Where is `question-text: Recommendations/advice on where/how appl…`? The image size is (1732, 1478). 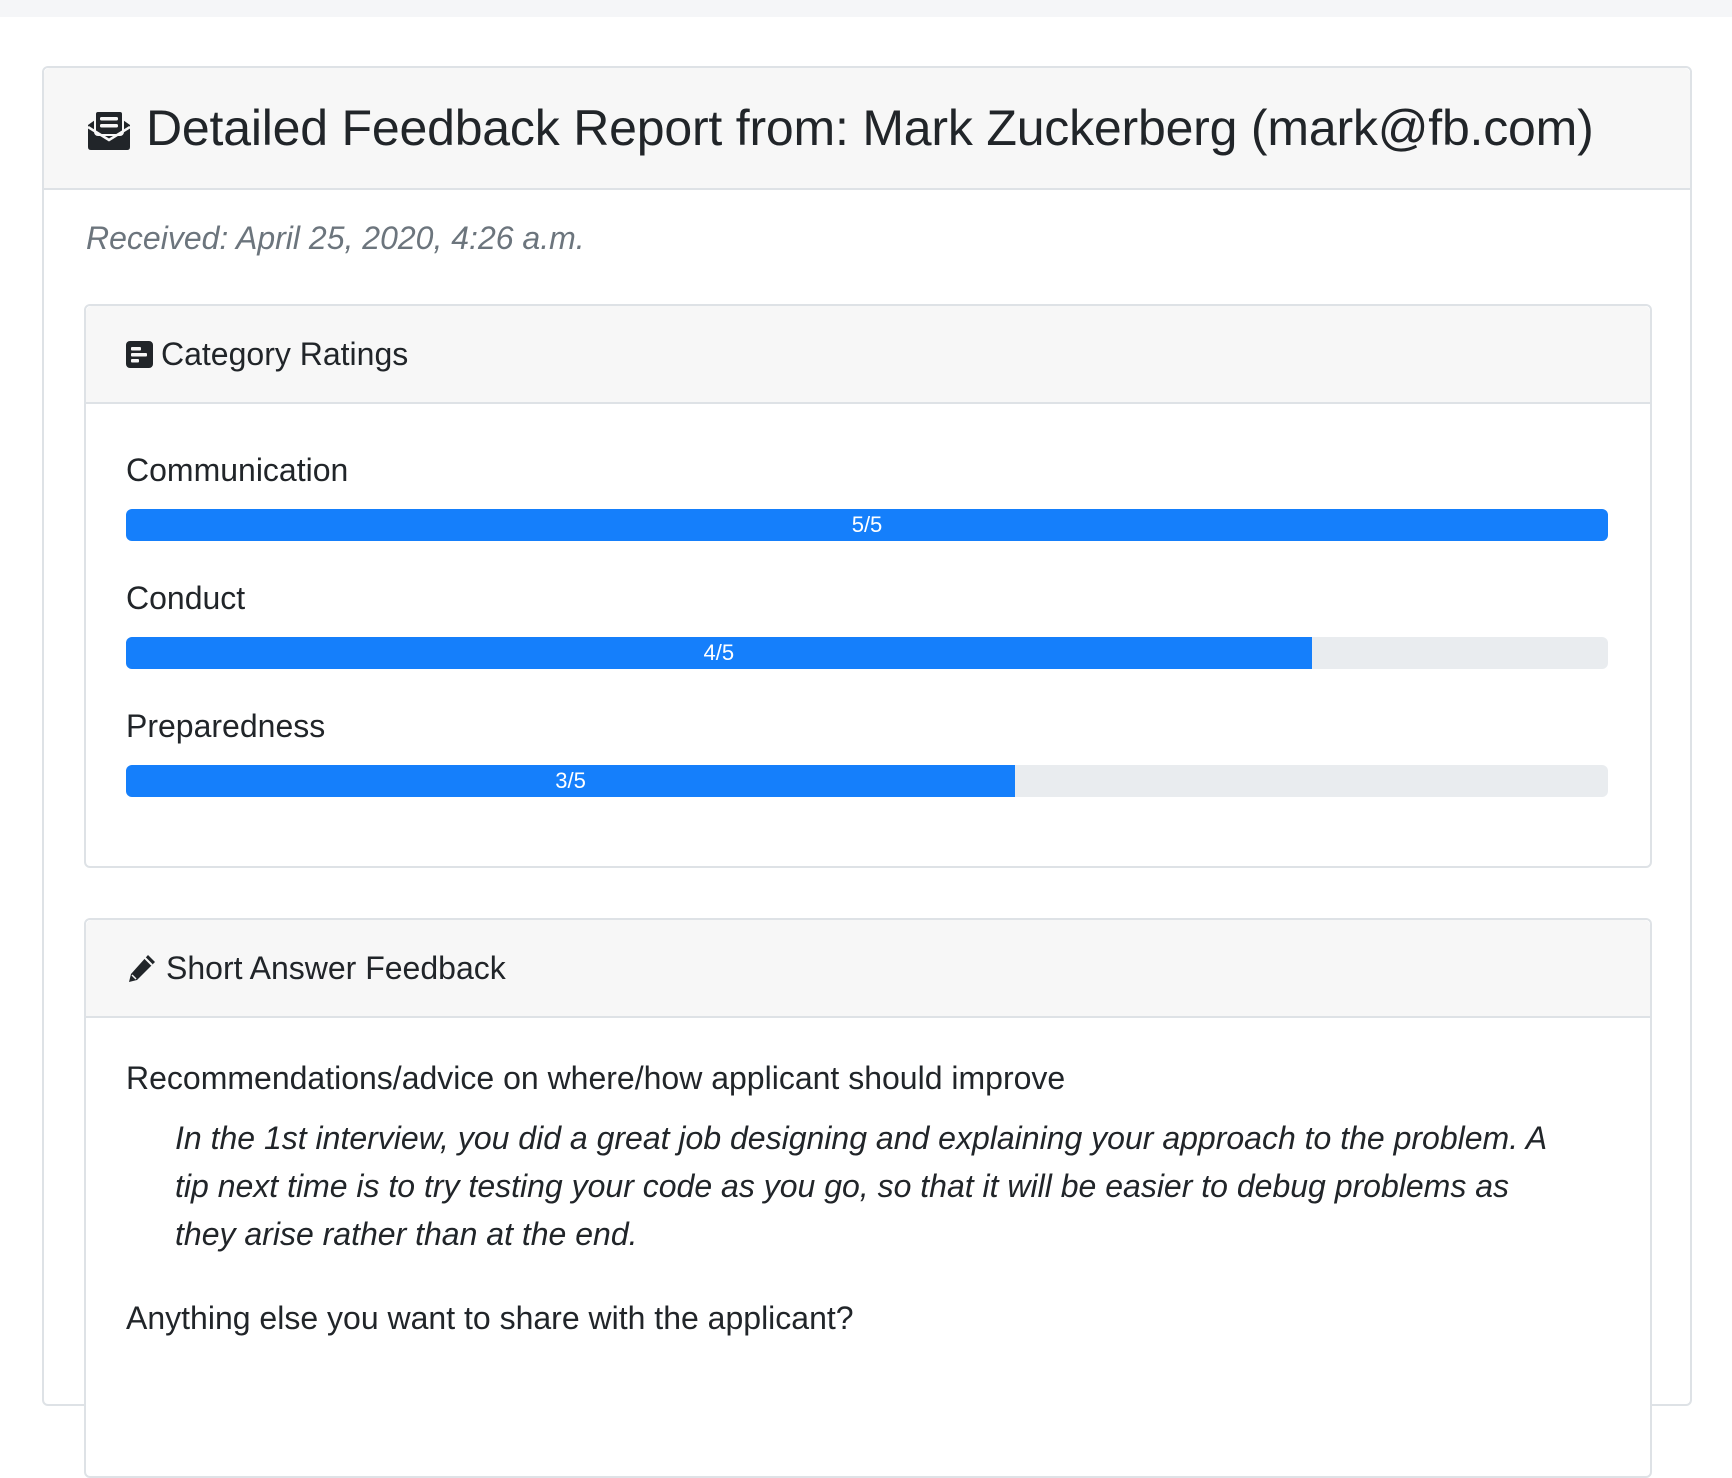 question-text: Recommendations/advice on where/how appl… is located at coordinates (596, 1078).